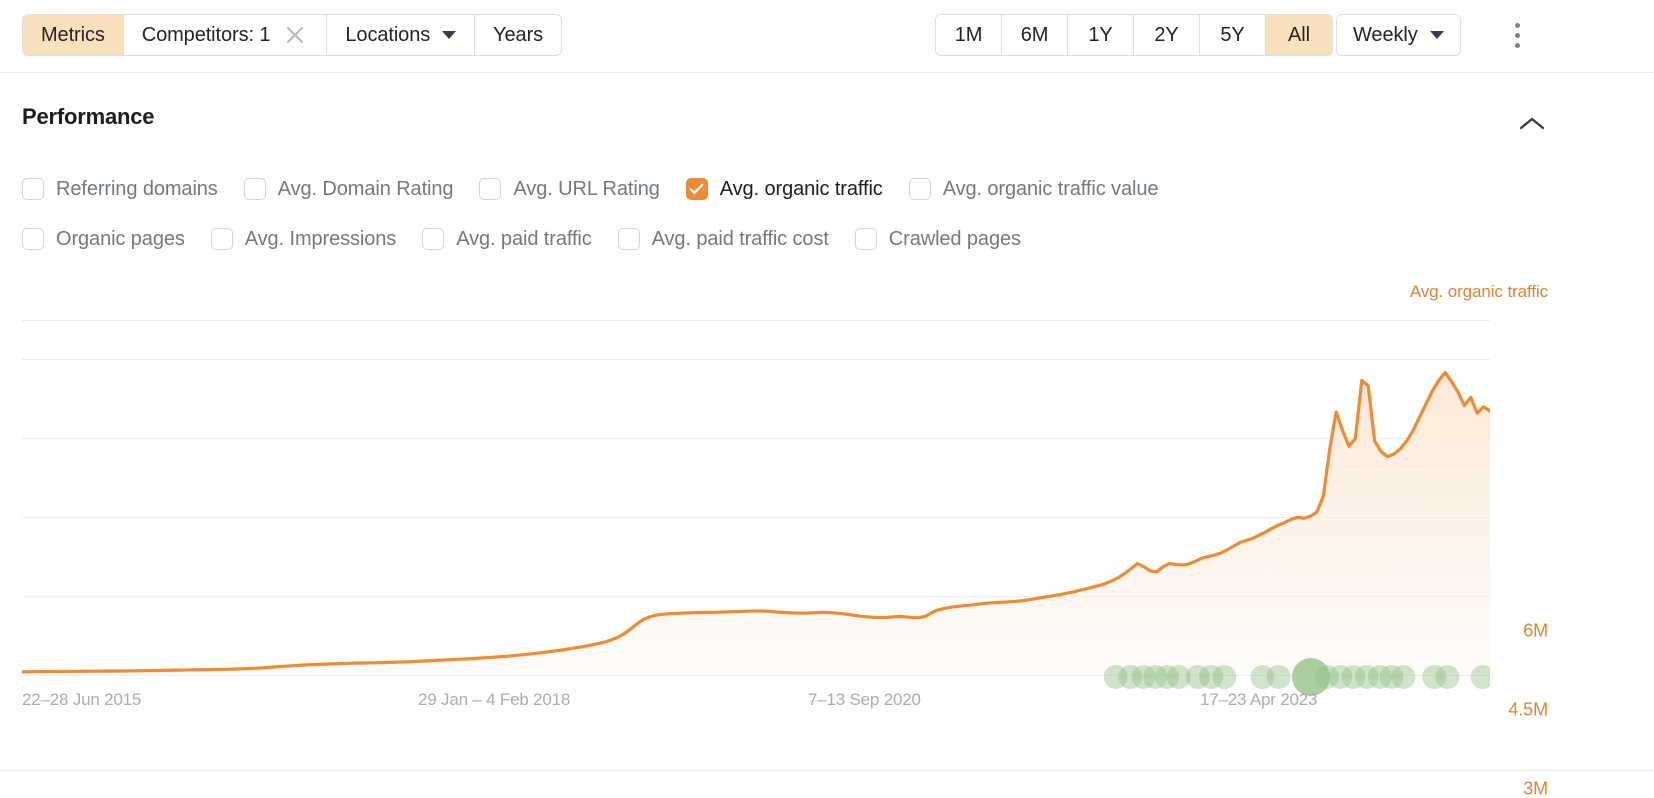  I want to click on filter-button-metrics: Metrics, so click(73, 35).